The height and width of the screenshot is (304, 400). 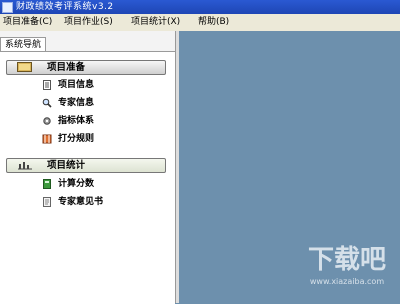 What do you see at coordinates (7, 7) in the screenshot?
I see `app-icon` at bounding box center [7, 7].